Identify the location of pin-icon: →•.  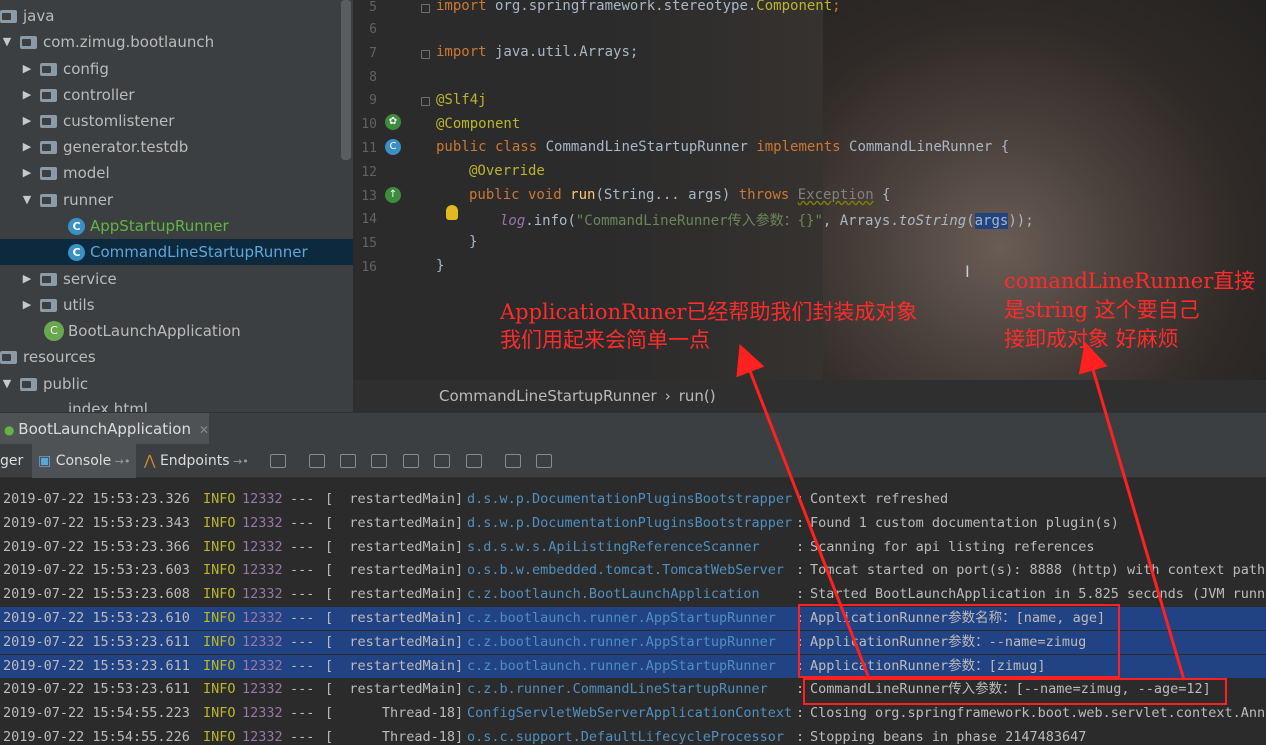
(239, 461).